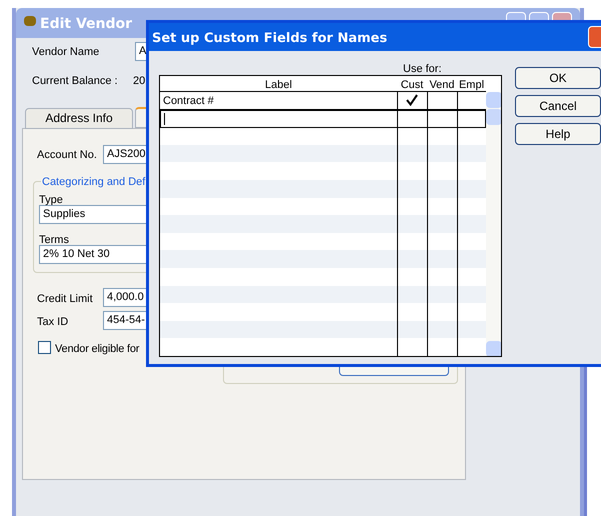 The height and width of the screenshot is (516, 601). Describe the element at coordinates (79, 118) in the screenshot. I see `tab: Address Info` at that location.